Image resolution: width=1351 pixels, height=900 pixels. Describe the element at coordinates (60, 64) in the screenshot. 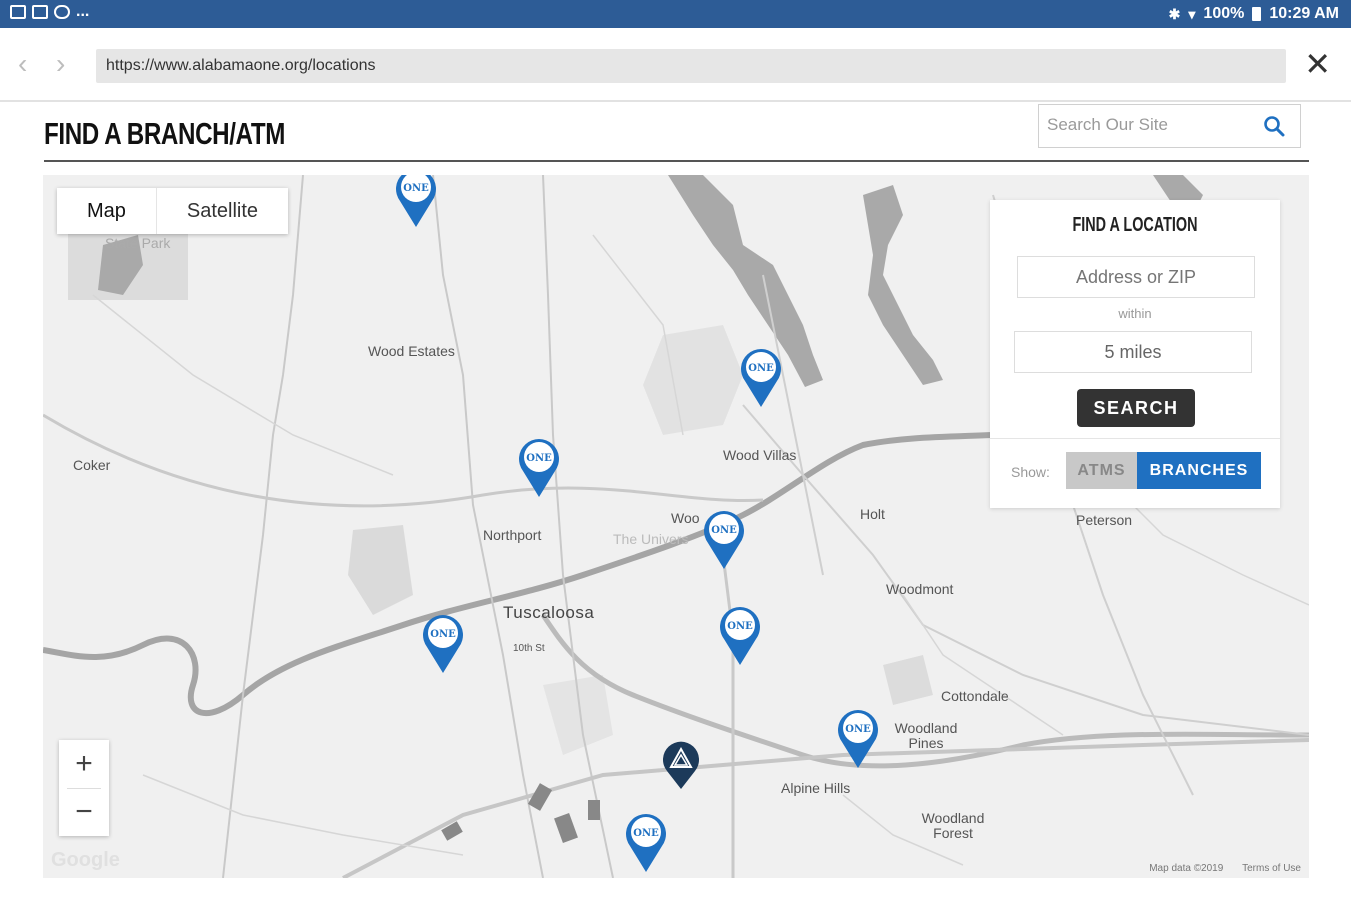

I see `forward-arrow-icon: ›` at that location.